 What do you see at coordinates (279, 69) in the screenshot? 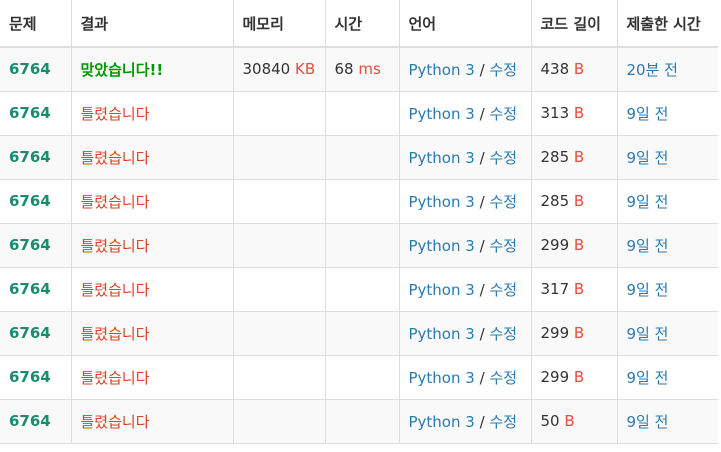
I see `memory-cell: 30840 KB` at bounding box center [279, 69].